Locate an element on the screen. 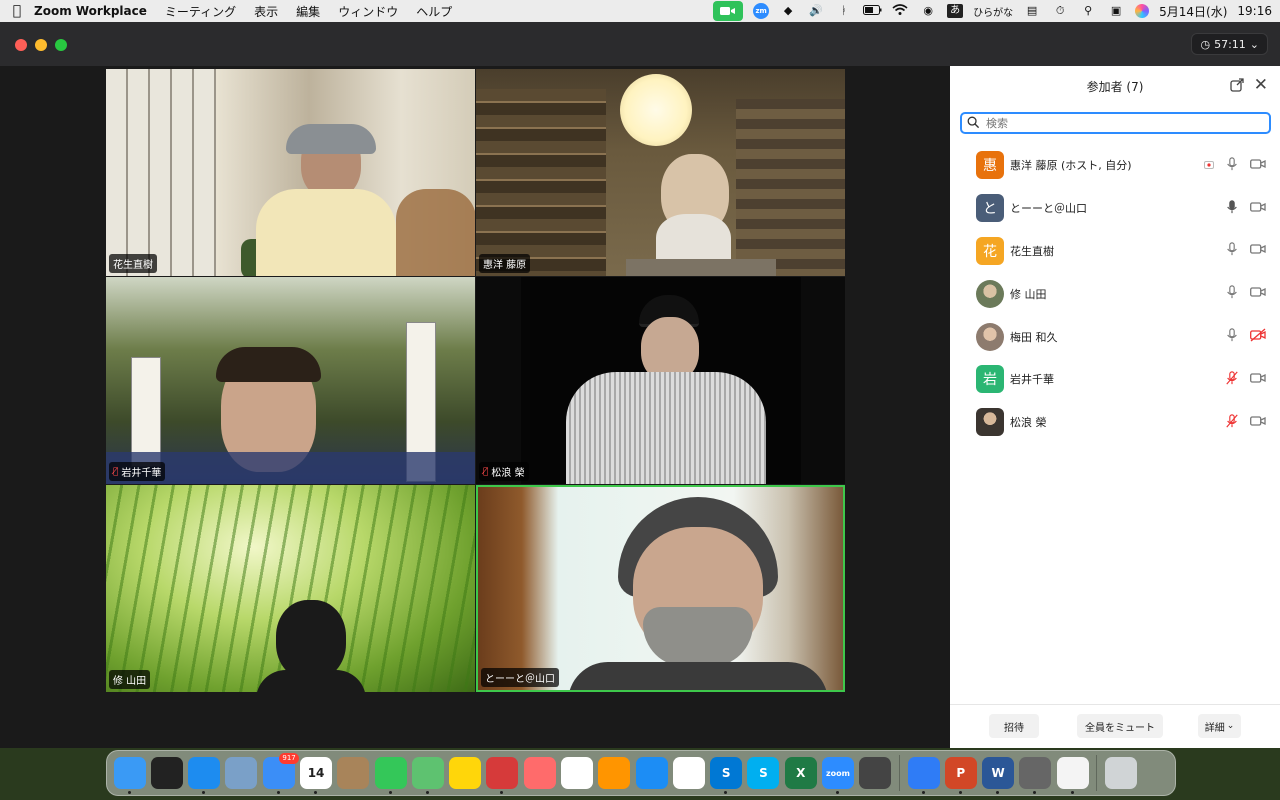  search-icon is located at coordinates (973, 123).